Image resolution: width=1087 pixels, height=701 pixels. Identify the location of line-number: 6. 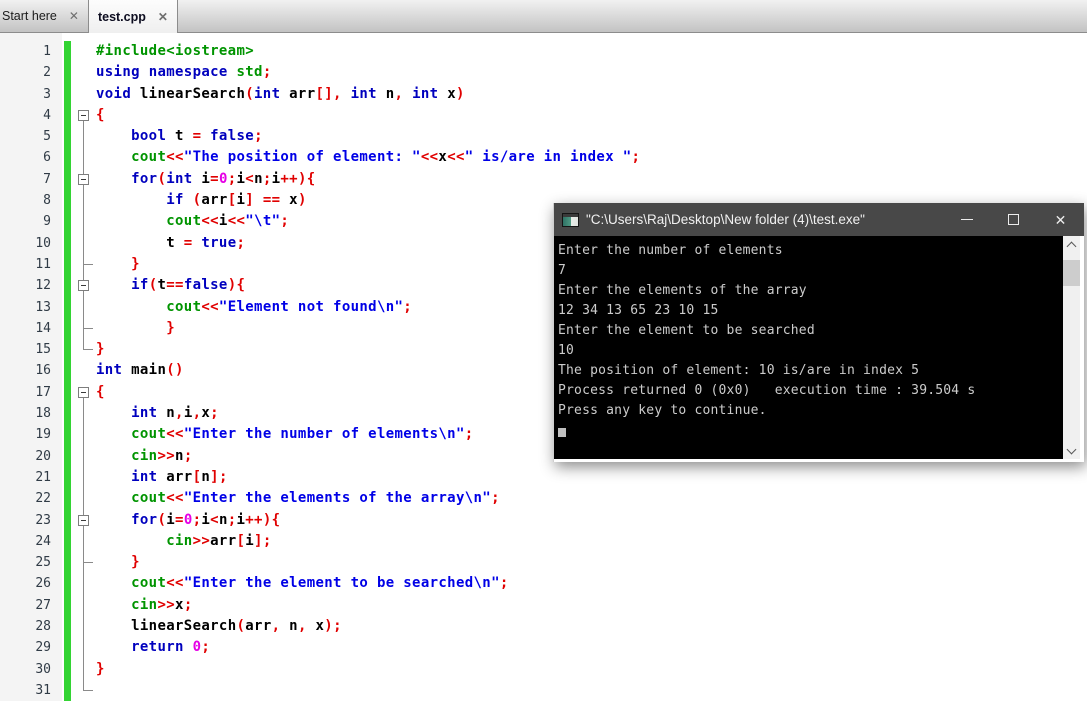
(47, 158).